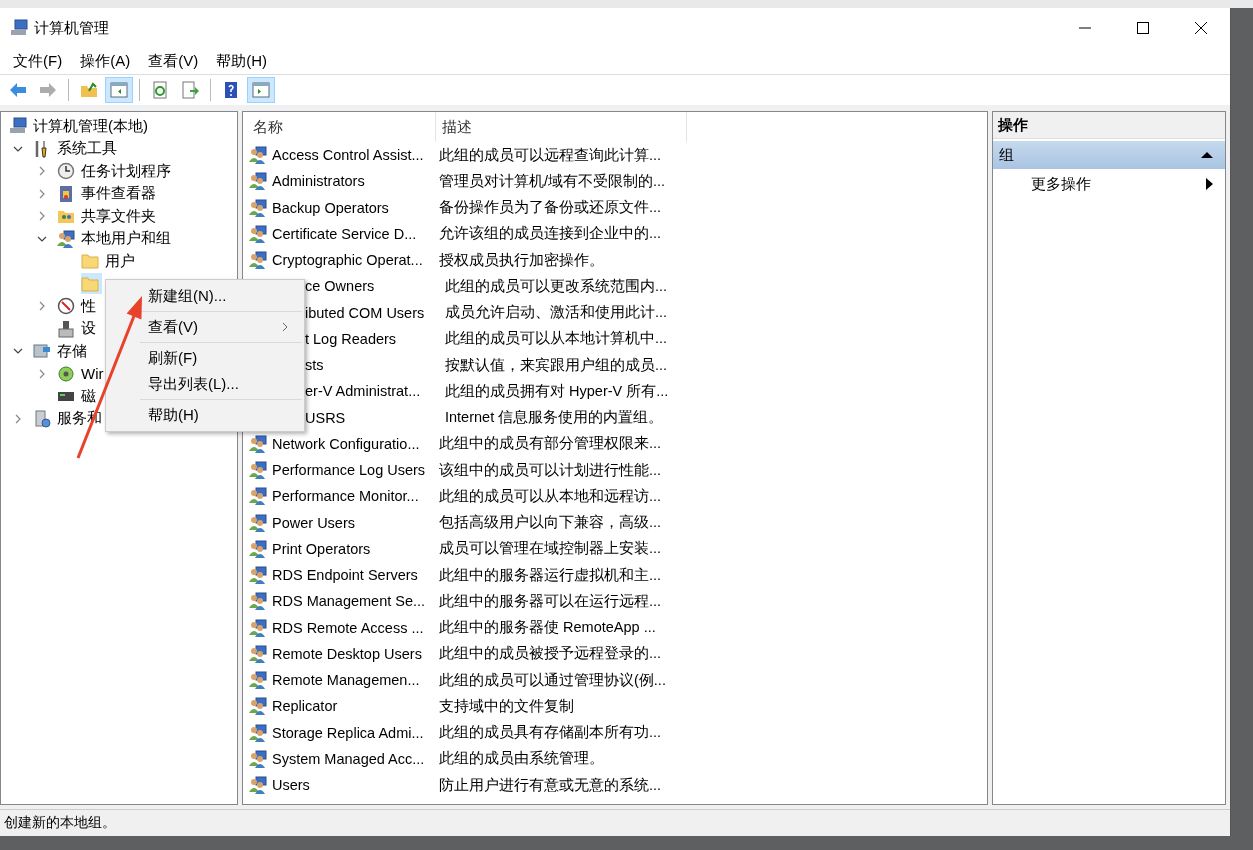 Image resolution: width=1253 pixels, height=850 pixels. I want to click on group-name: USRS, so click(325, 417).